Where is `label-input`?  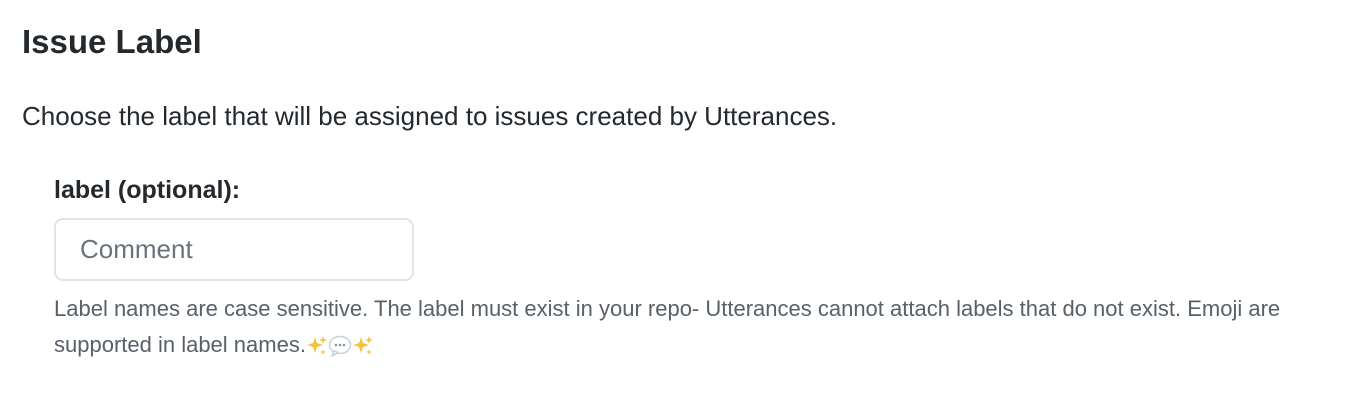
label-input is located at coordinates (234, 249).